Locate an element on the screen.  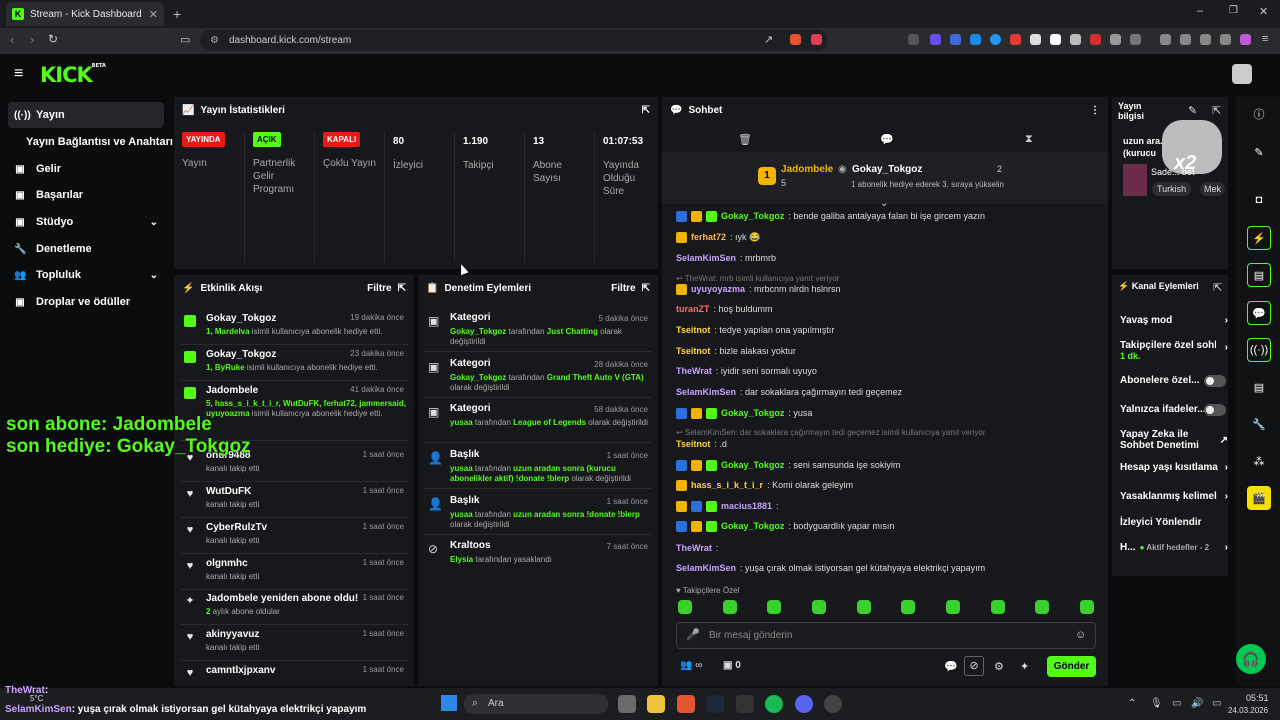
support-headset-icon: 🎧 is located at coordinates (1251, 659).